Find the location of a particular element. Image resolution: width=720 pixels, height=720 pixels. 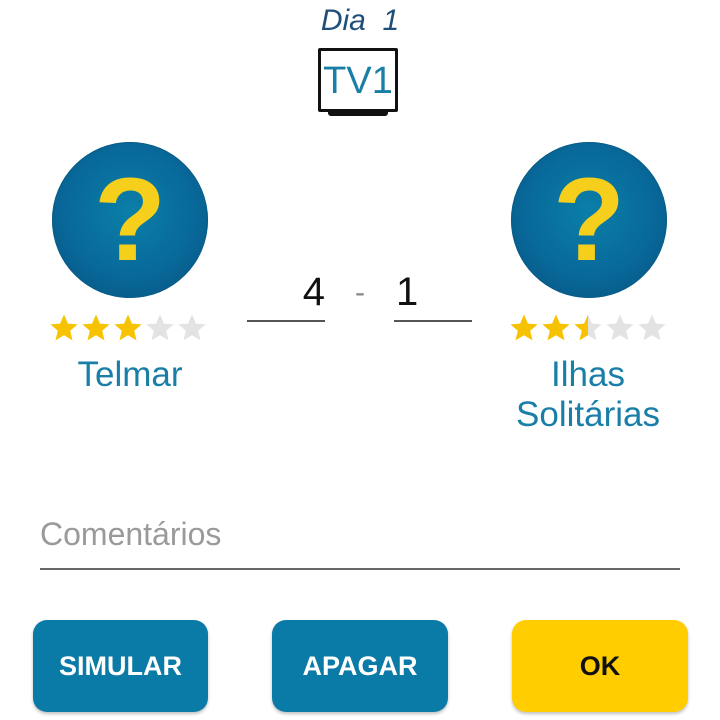

home-score-underline is located at coordinates (286, 321).